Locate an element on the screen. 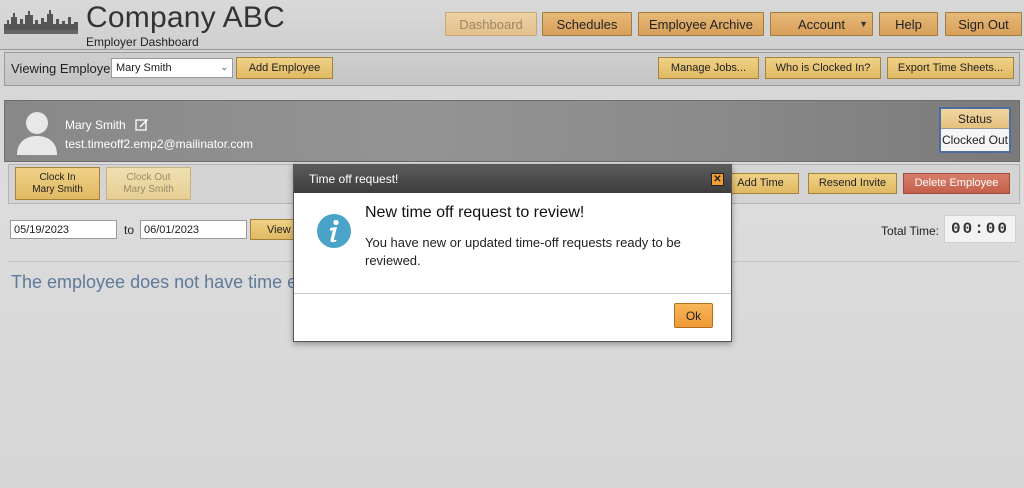 This screenshot has width=1024, height=488. employee-select: Mary Smith ⌄ is located at coordinates (172, 68).